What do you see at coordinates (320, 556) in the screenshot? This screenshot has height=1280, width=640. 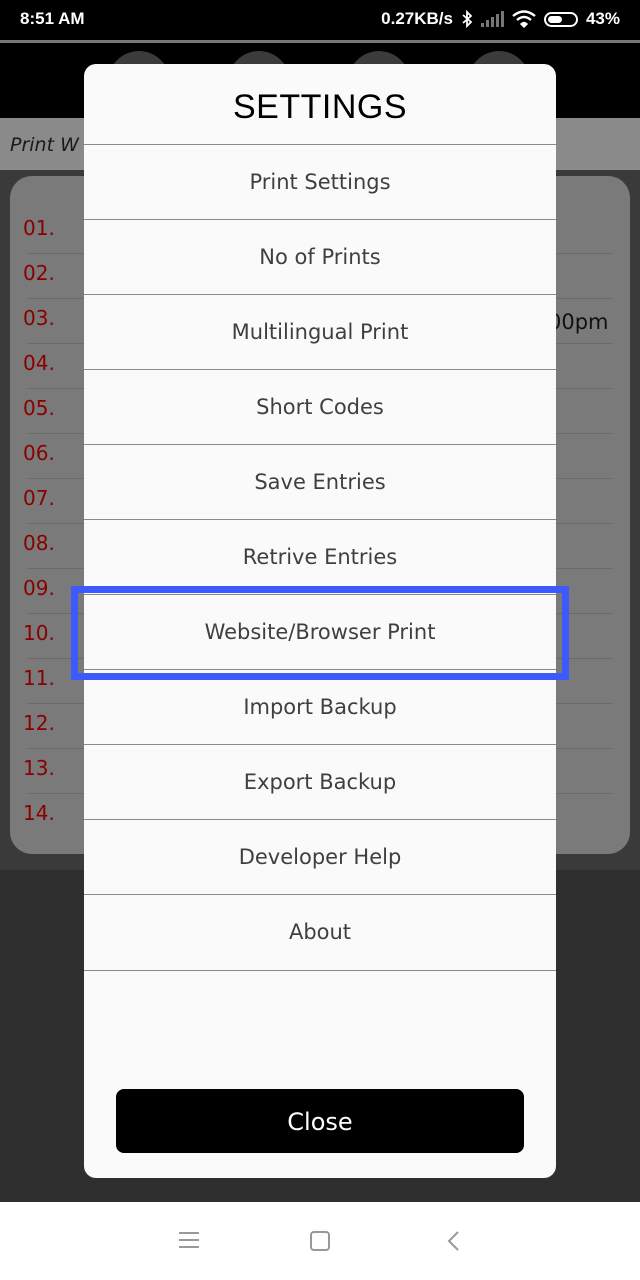 I see `menu-item-retrive-entries: Retrive Entries` at bounding box center [320, 556].